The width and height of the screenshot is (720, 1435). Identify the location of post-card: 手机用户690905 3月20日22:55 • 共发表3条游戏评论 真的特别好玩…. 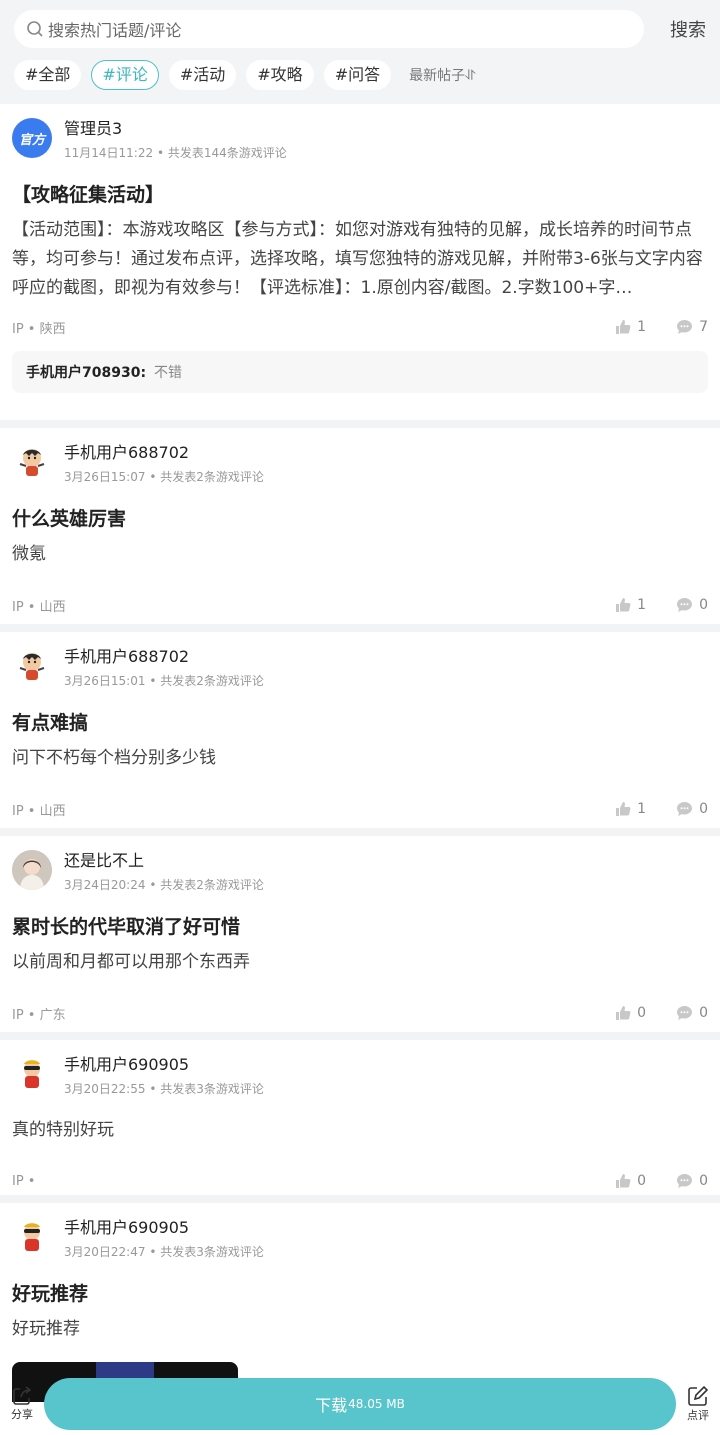
(360, 1117).